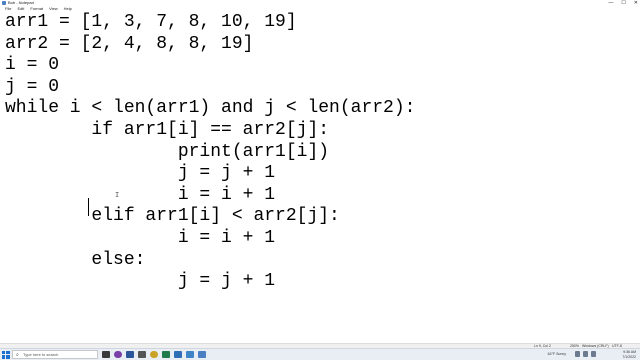 This screenshot has height=360, width=640. I want to click on notepad-icon, so click(4, 3).